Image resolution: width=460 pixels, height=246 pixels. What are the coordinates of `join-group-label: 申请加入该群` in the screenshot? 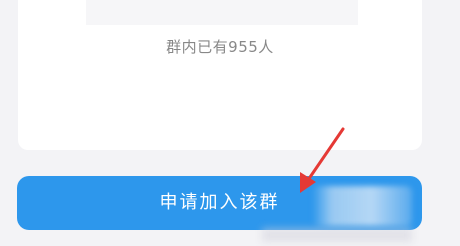 It's located at (219, 202).